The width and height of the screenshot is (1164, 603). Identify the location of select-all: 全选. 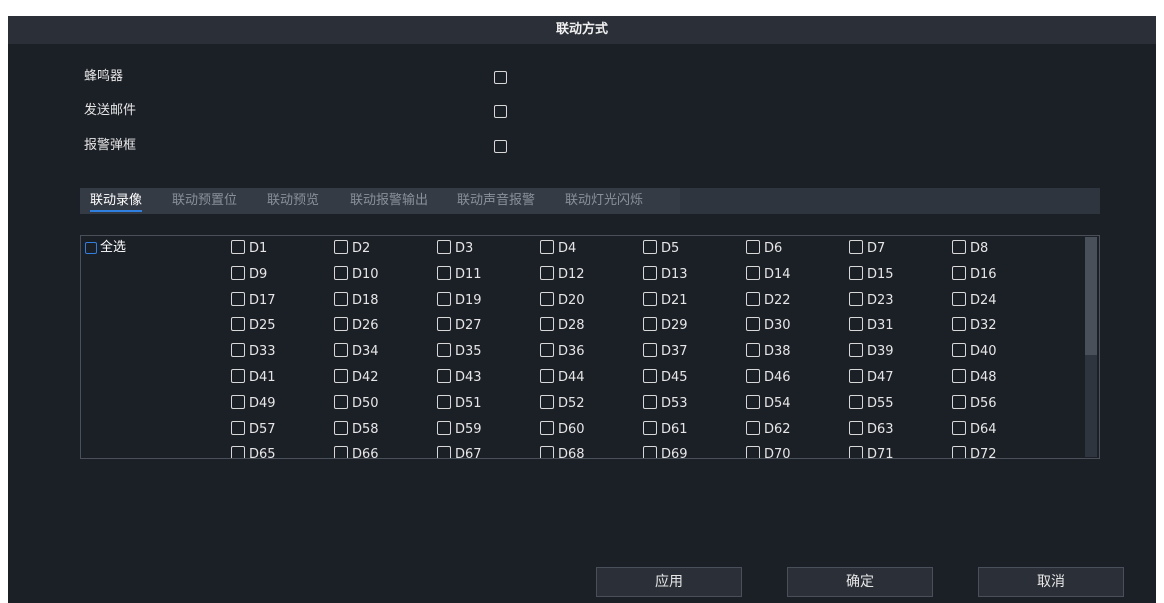
(105, 248).